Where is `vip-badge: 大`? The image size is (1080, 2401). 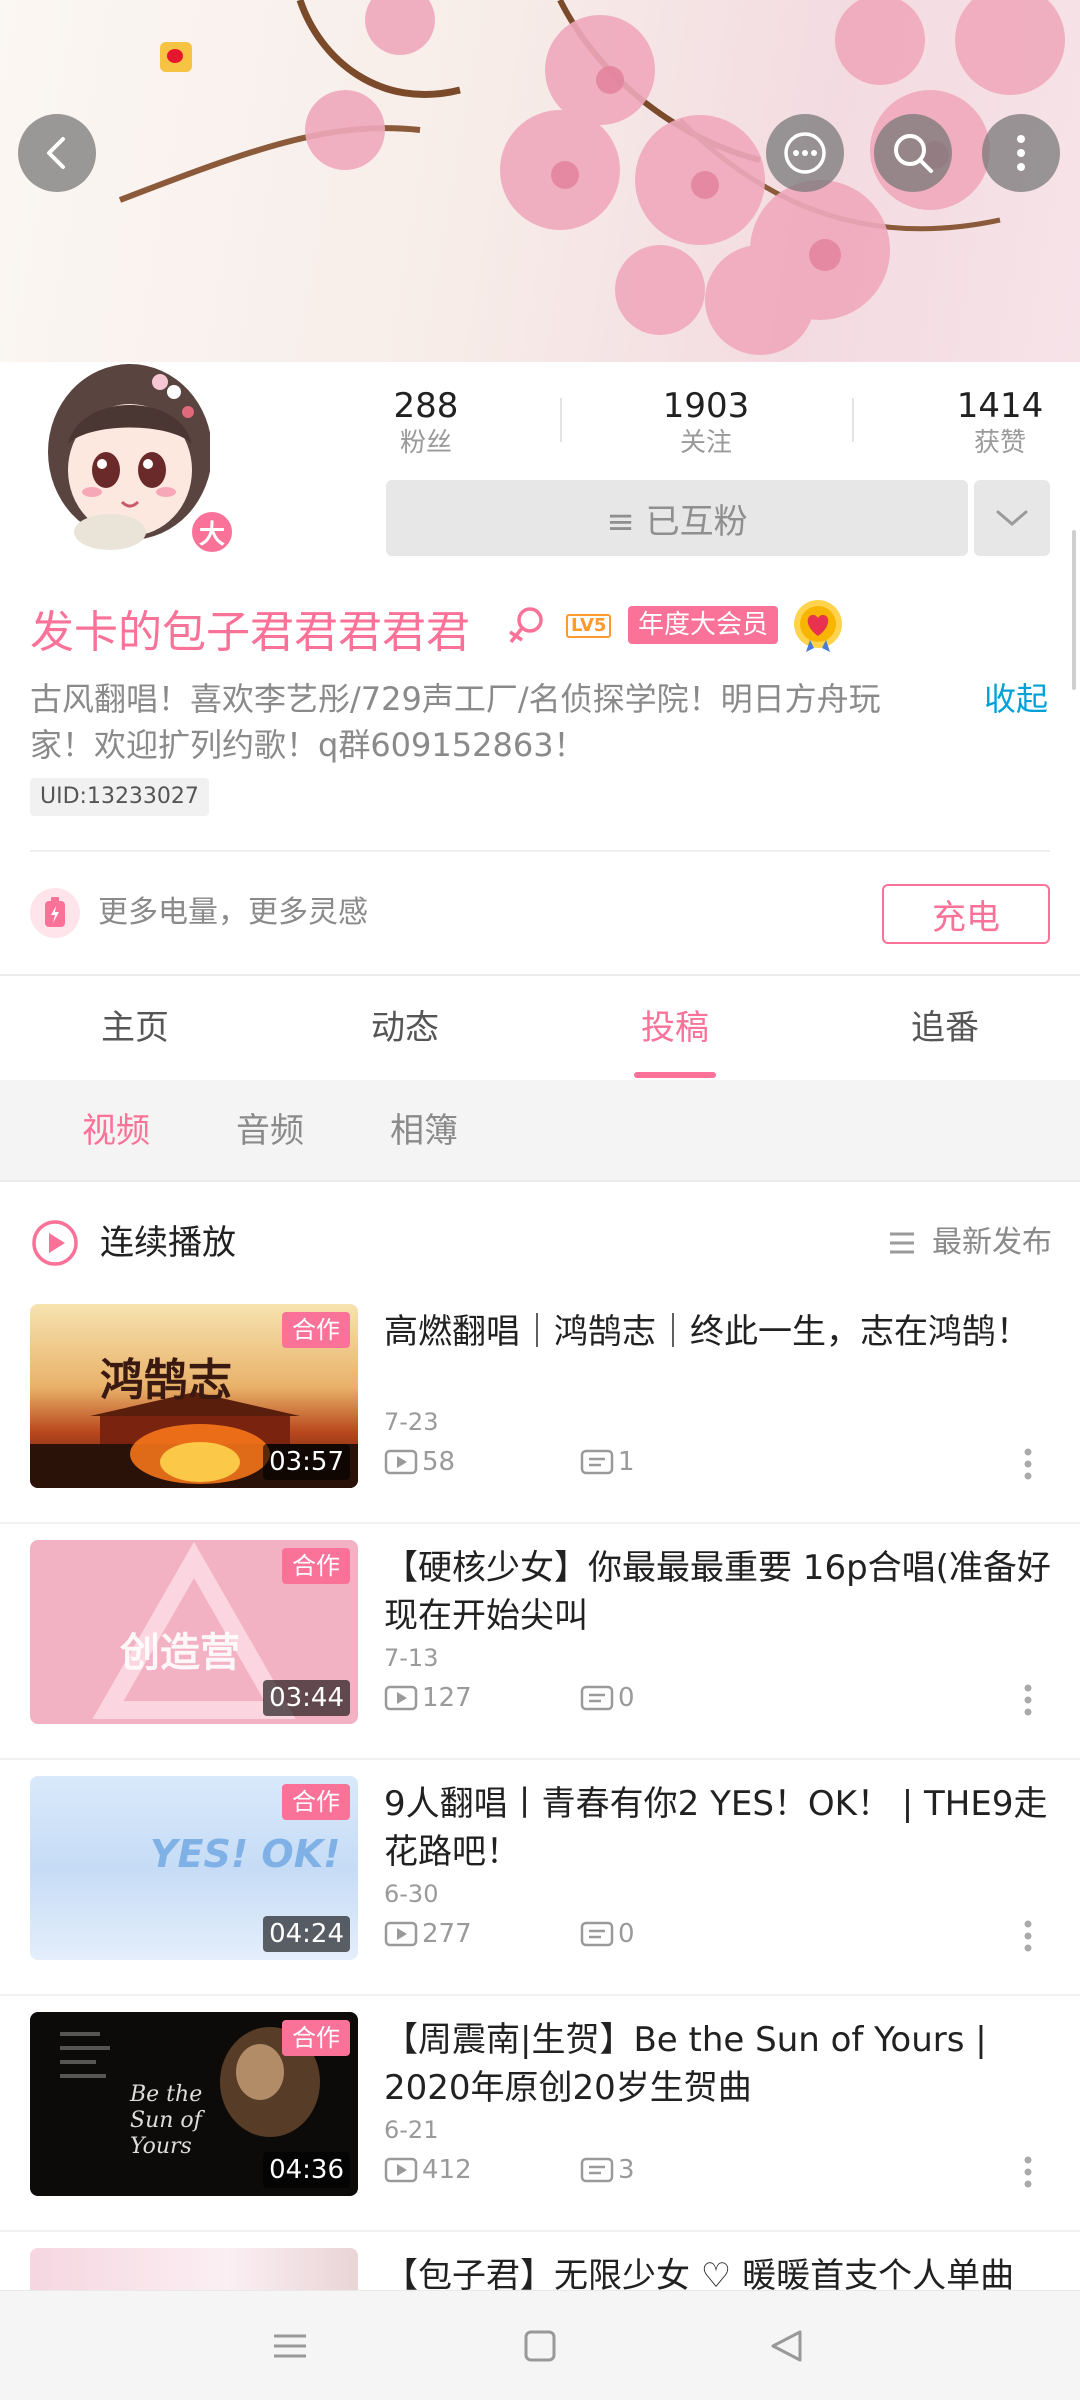 vip-badge: 大 is located at coordinates (212, 532).